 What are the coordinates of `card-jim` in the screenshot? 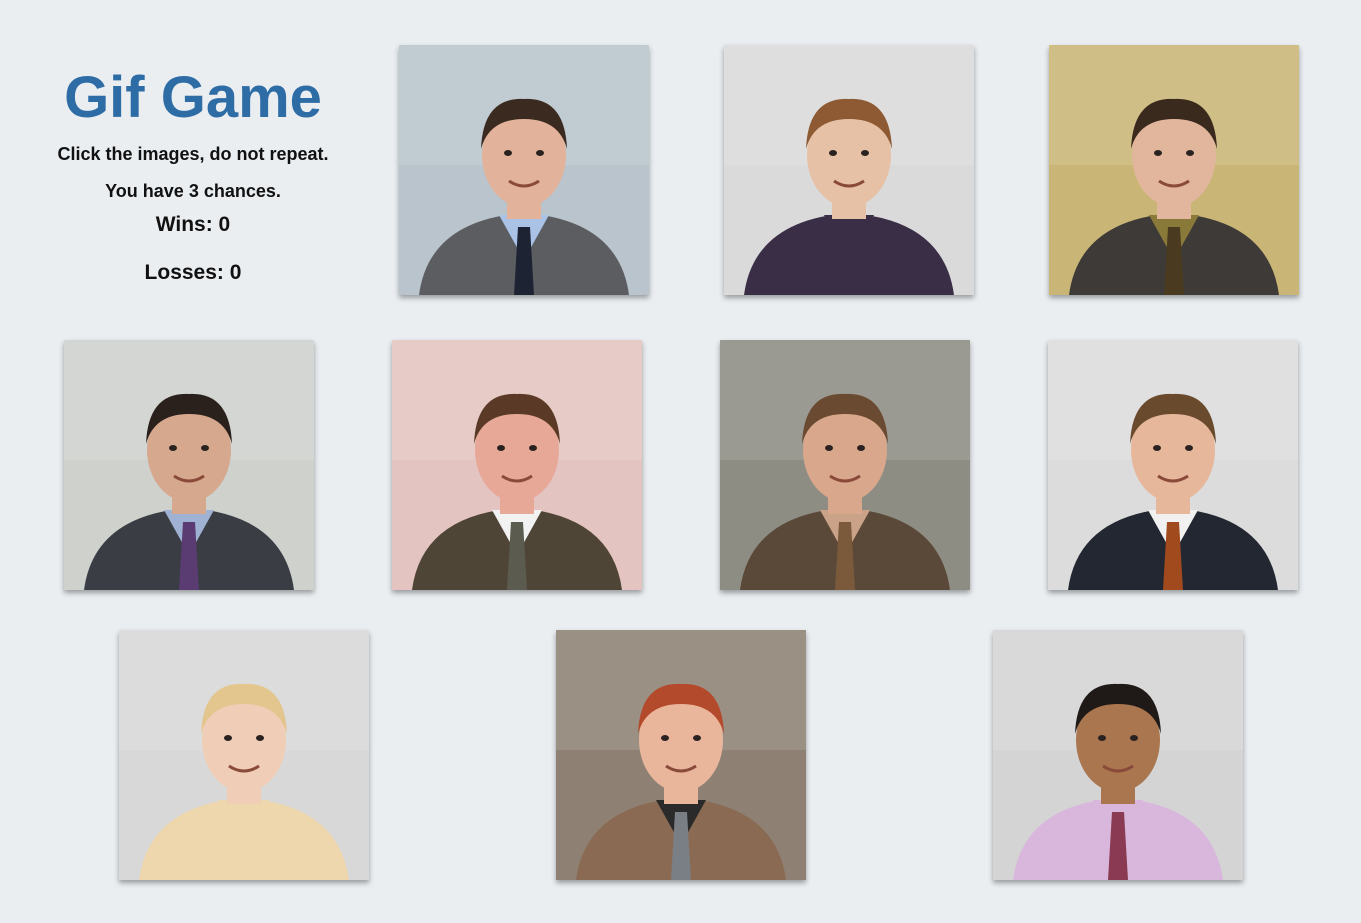 It's located at (524, 170).